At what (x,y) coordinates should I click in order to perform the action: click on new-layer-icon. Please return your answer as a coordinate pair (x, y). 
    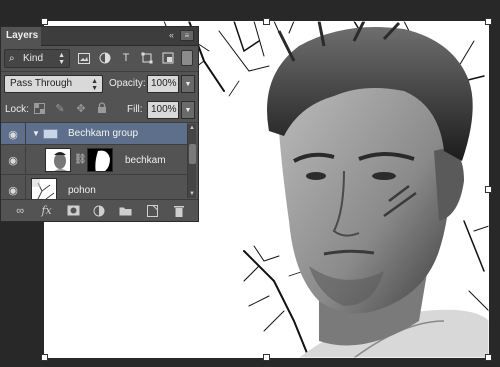
    Looking at the image, I should click on (152, 211).